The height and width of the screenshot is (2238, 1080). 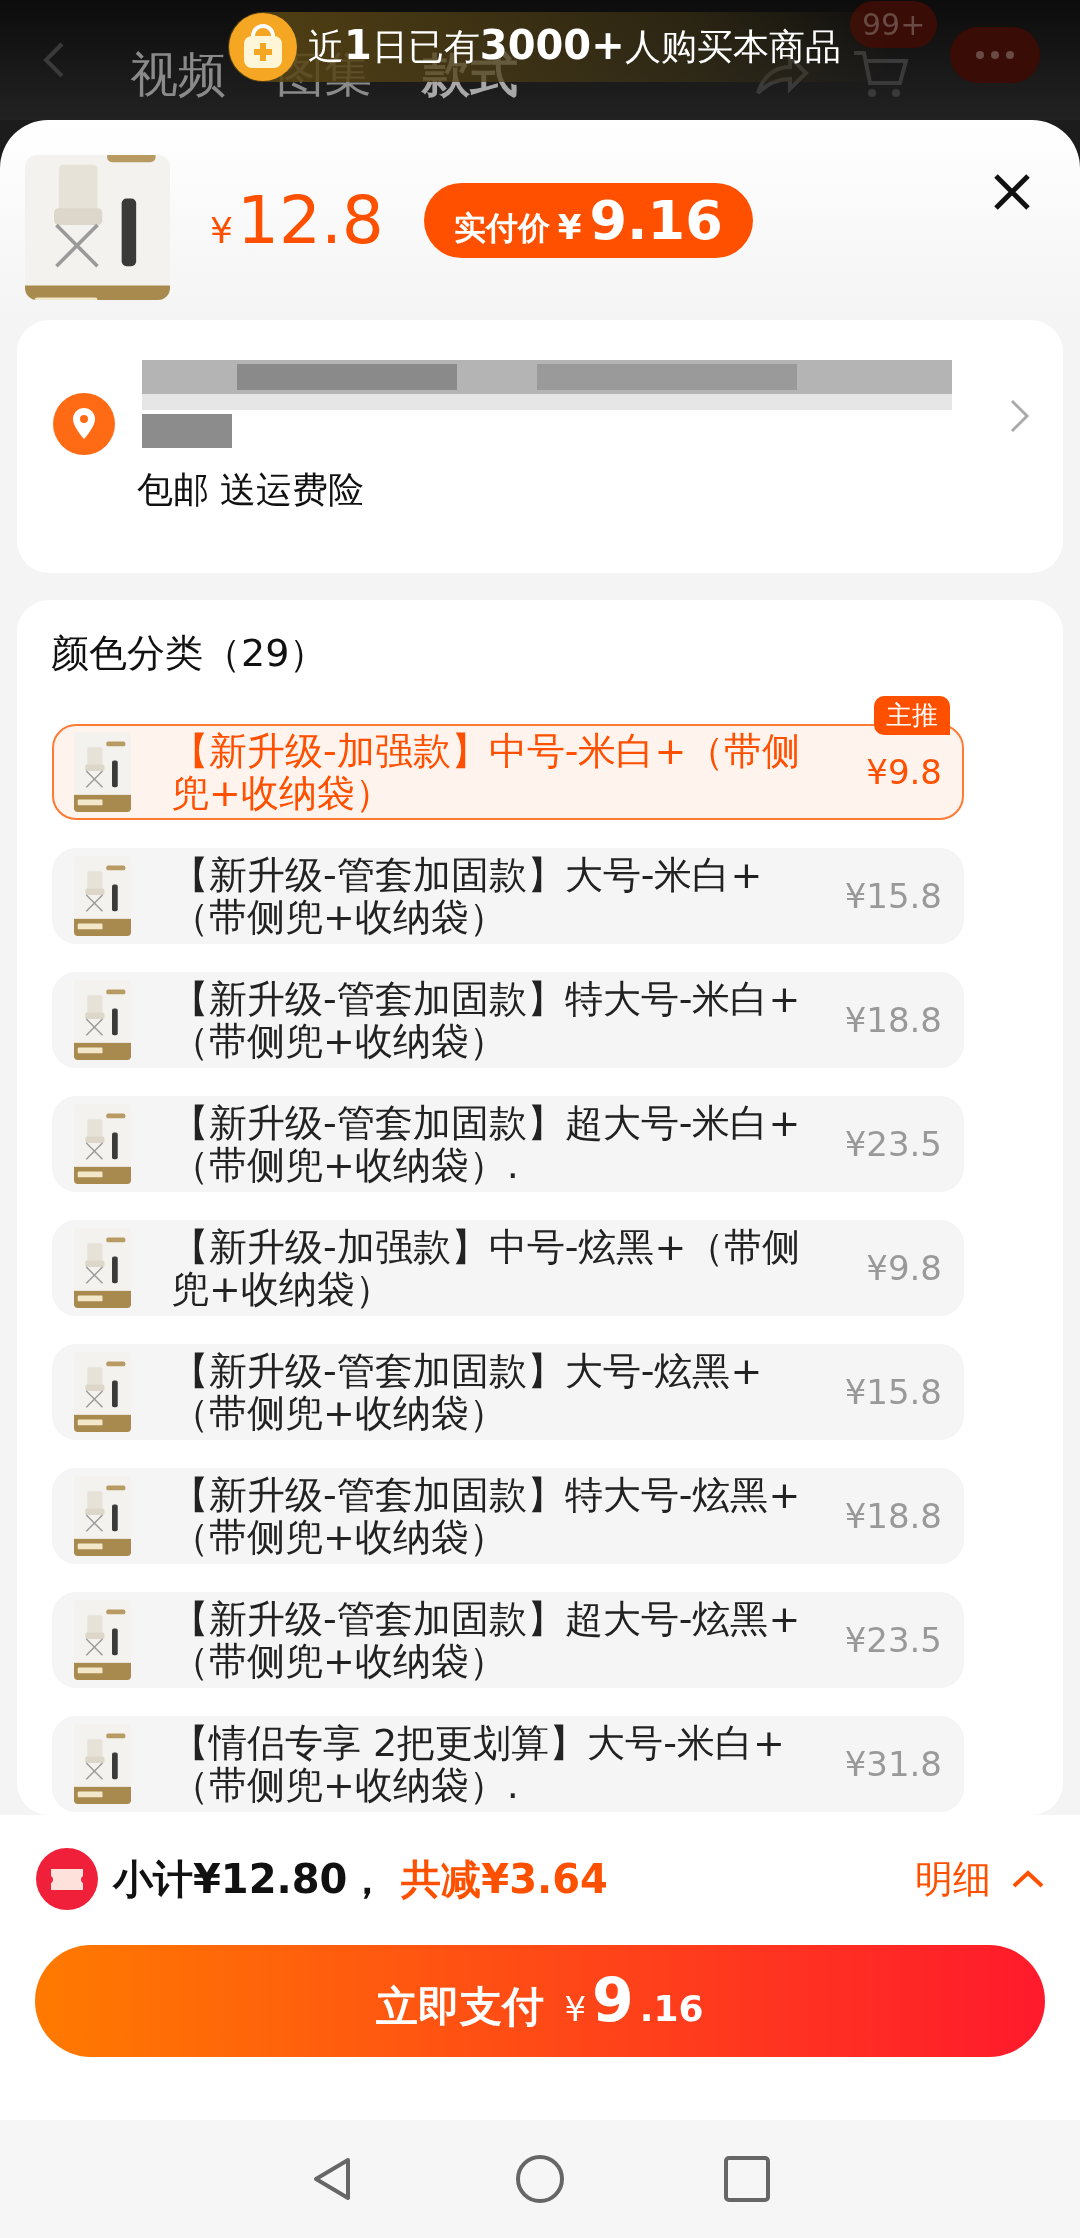 I want to click on section-title: 颜色分类（29）, so click(x=190, y=653).